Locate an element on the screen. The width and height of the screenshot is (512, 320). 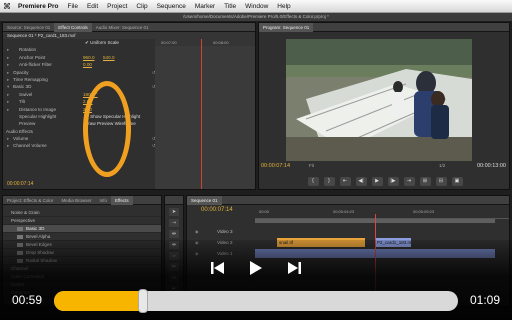
previous-icon is located at coordinates (218, 268).